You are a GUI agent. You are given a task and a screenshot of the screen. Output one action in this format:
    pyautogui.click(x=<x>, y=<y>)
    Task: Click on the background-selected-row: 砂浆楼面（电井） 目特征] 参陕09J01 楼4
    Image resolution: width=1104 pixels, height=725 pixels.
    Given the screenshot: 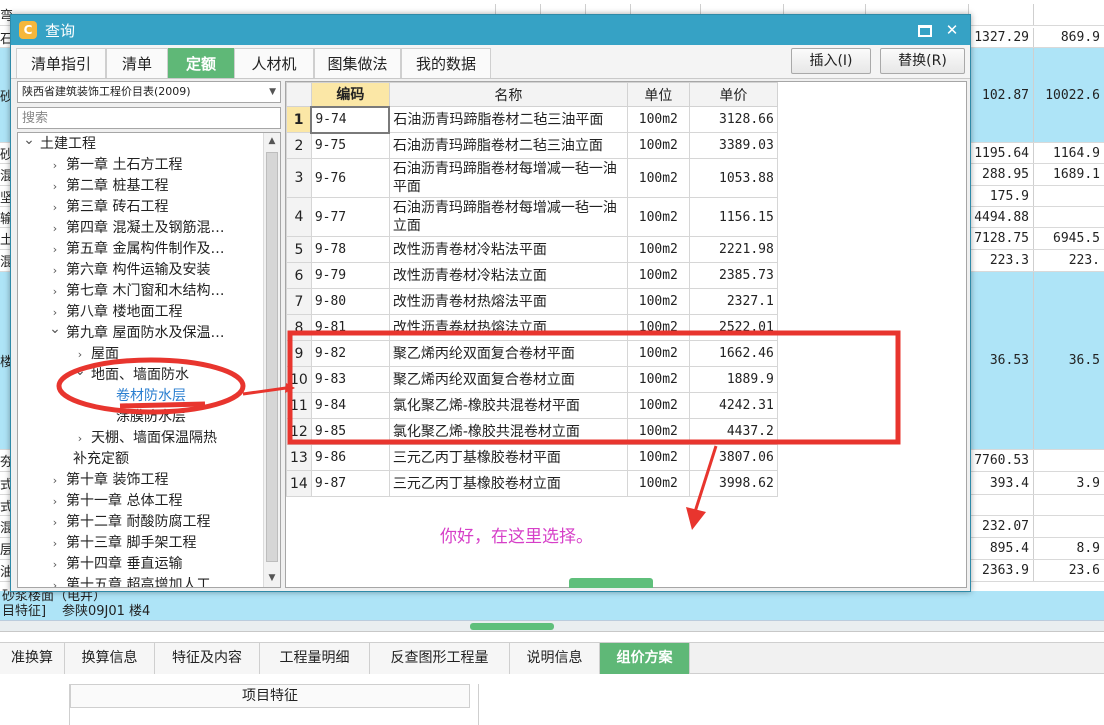 What is the action you would take?
    pyautogui.click(x=552, y=605)
    